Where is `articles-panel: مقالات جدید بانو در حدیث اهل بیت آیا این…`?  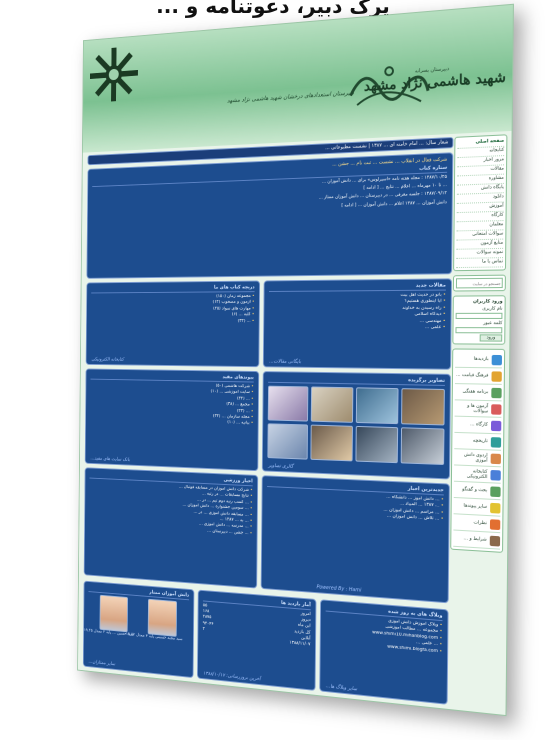 articles-panel: مقالات جدید بانو در حدیث اهل بیت آیا این… is located at coordinates (357, 324).